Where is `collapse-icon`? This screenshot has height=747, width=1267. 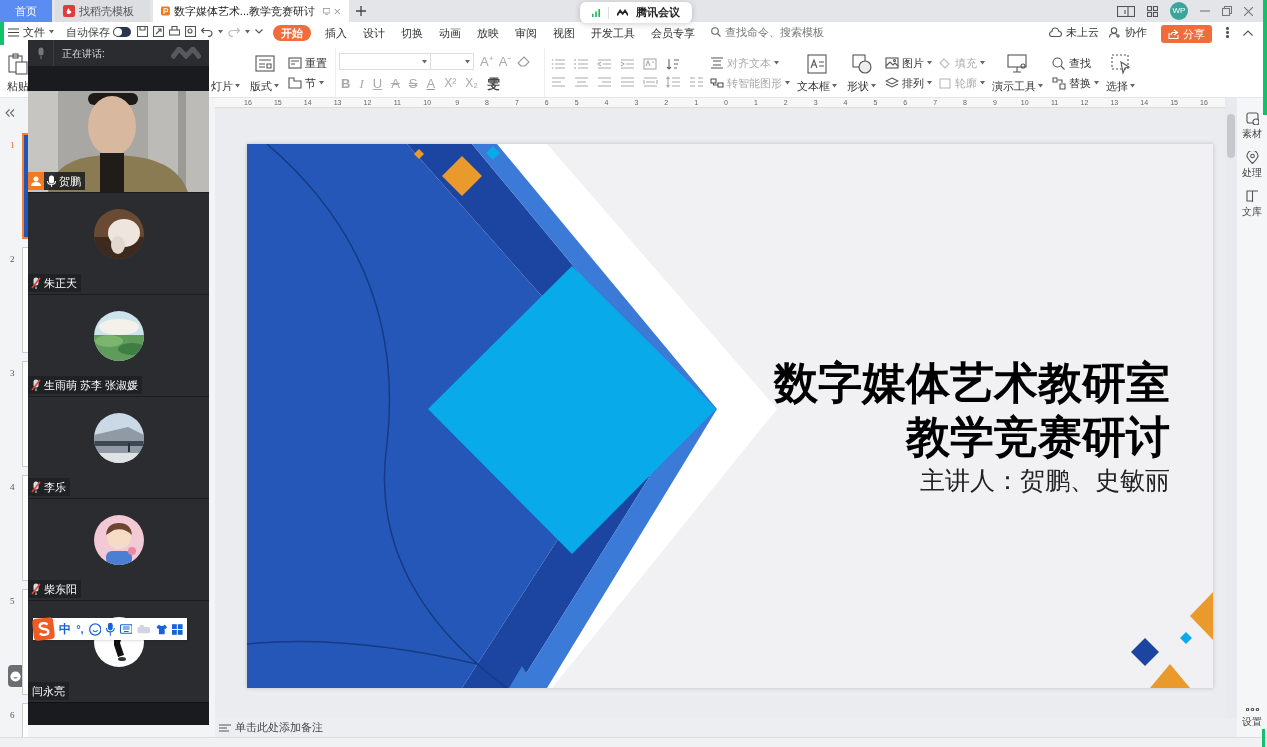
collapse-icon is located at coordinates (1248, 32).